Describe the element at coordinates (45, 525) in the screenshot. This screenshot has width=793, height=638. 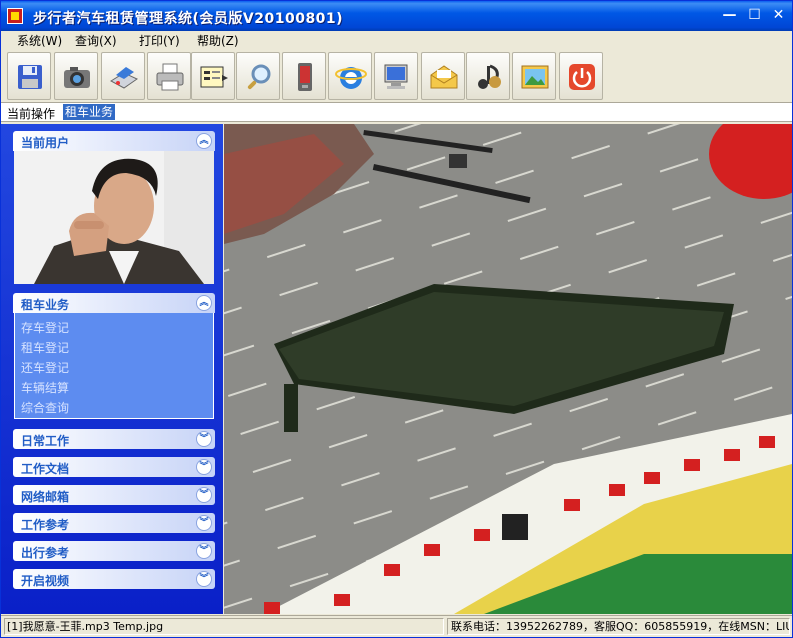
I see `panel-title: 工作参考` at that location.